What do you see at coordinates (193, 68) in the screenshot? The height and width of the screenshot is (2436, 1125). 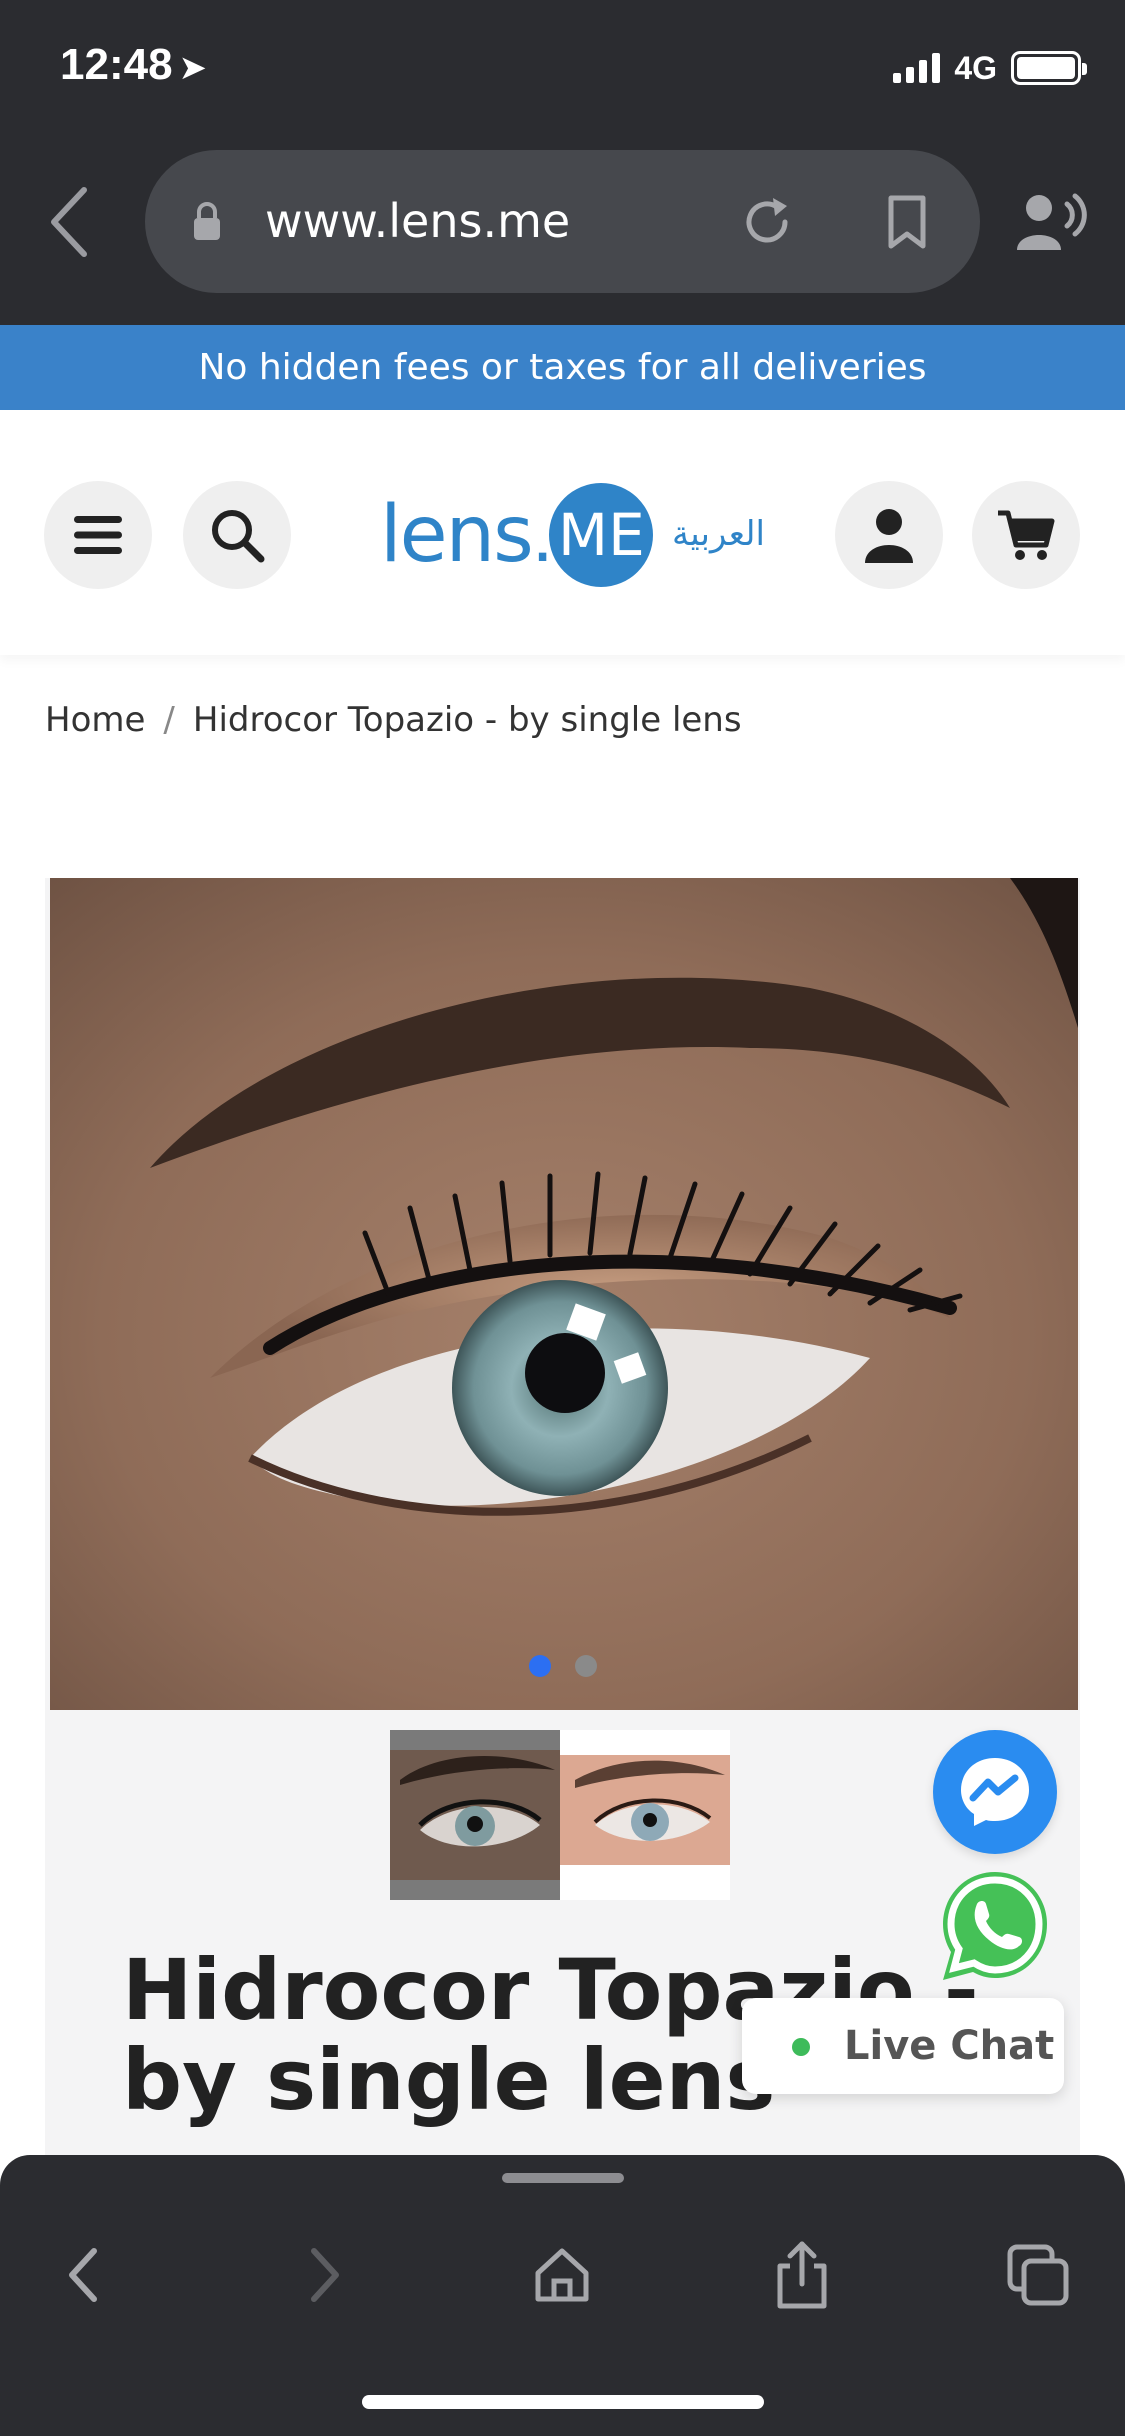 I see `location-arrow-icon: ➤` at bounding box center [193, 68].